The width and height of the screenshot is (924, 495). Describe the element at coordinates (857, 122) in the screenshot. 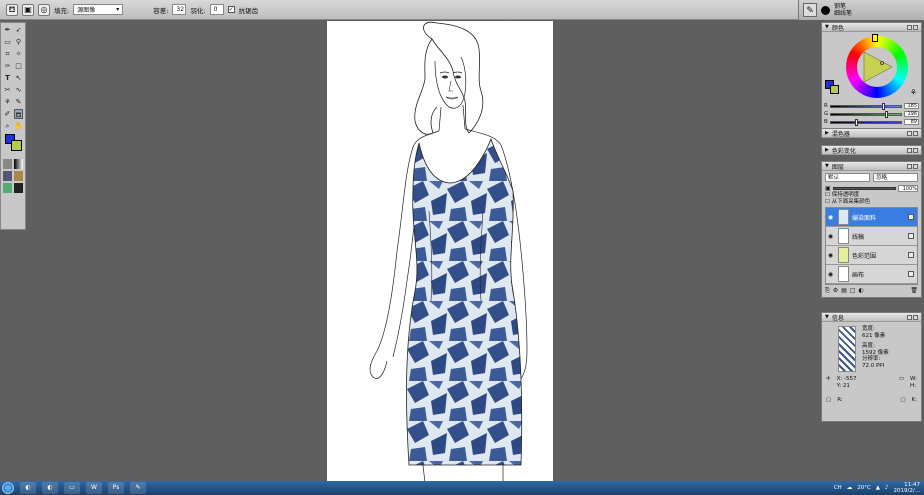

I see `b-slider-thumb` at that location.